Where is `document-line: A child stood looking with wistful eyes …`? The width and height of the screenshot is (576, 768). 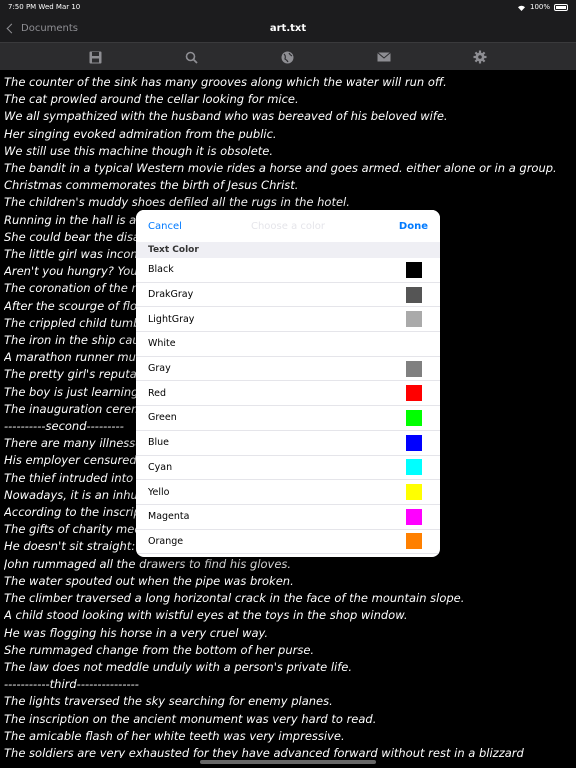 document-line: A child stood looking with wistful eyes … is located at coordinates (206, 615).